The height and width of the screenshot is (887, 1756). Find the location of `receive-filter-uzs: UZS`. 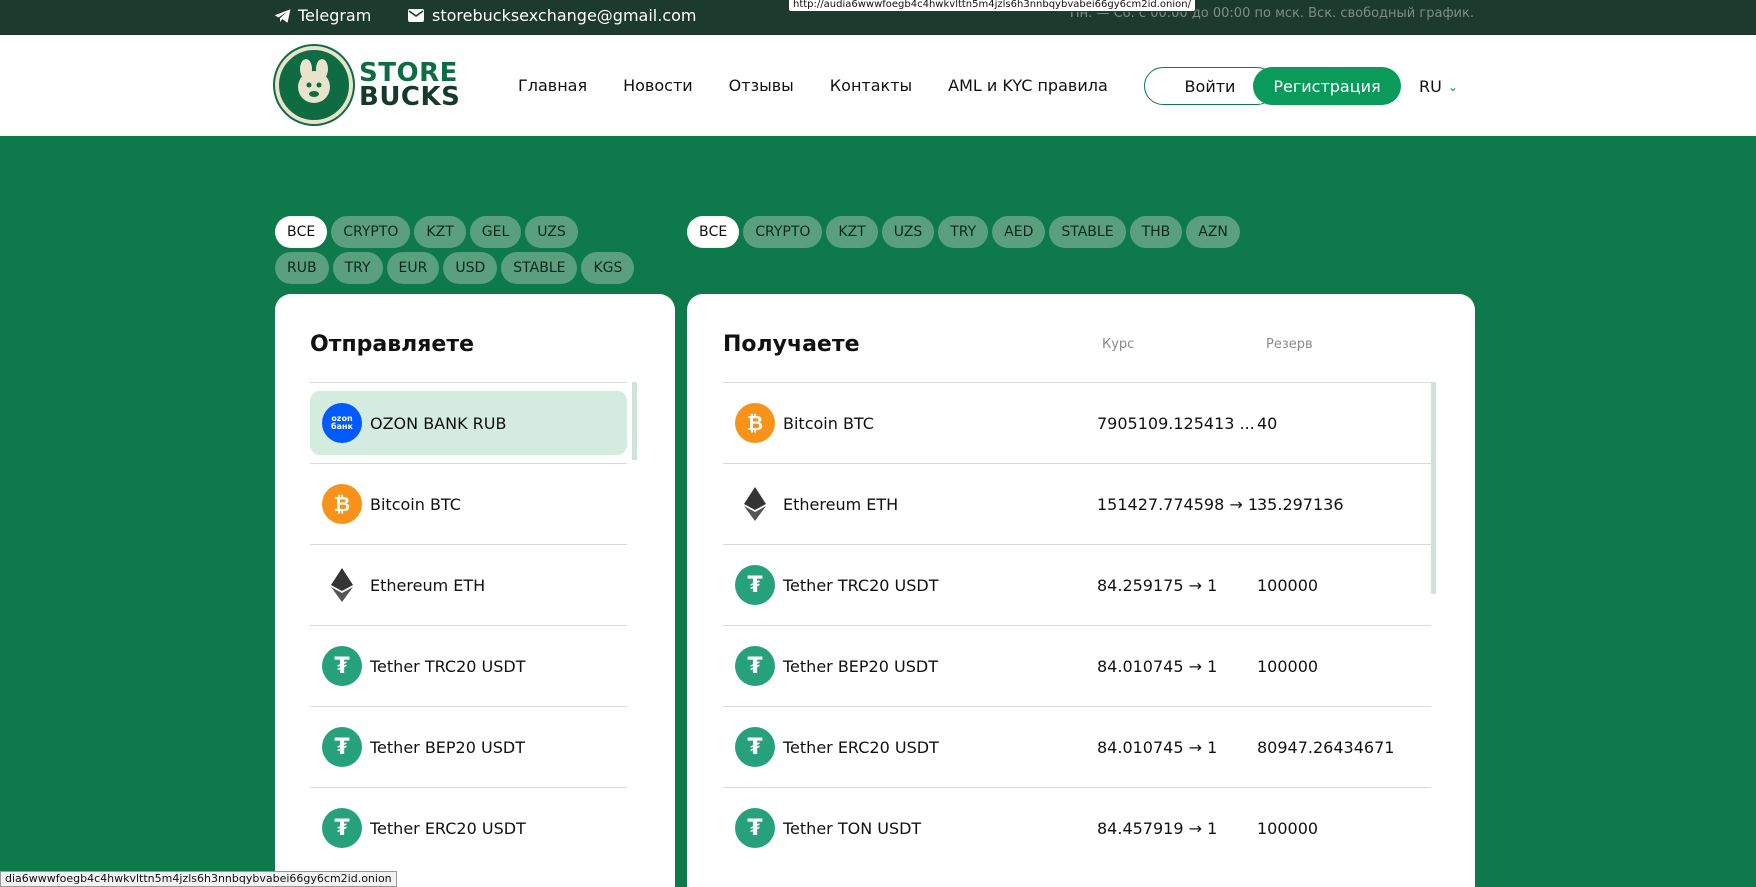

receive-filter-uzs: UZS is located at coordinates (908, 232).